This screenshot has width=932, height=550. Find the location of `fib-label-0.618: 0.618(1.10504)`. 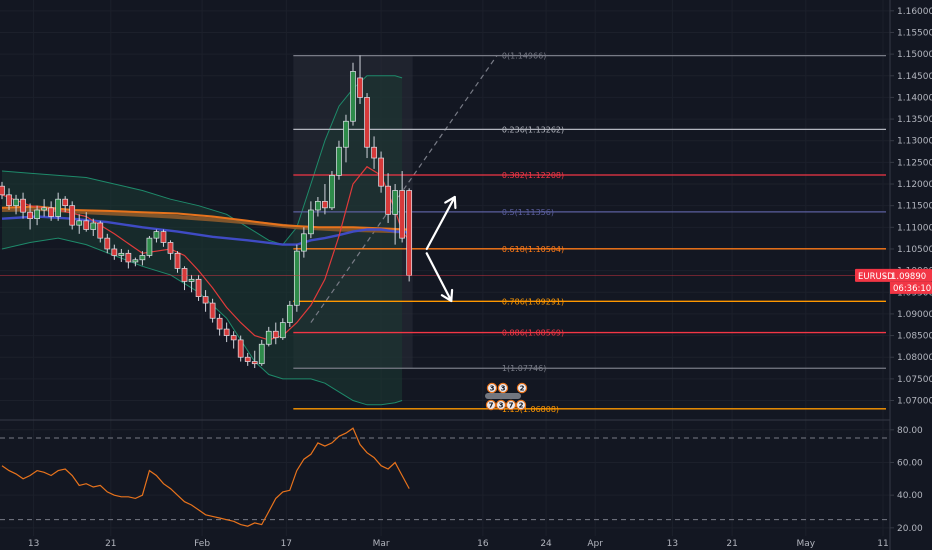

fib-label-0.618: 0.618(1.10504) is located at coordinates (533, 249).